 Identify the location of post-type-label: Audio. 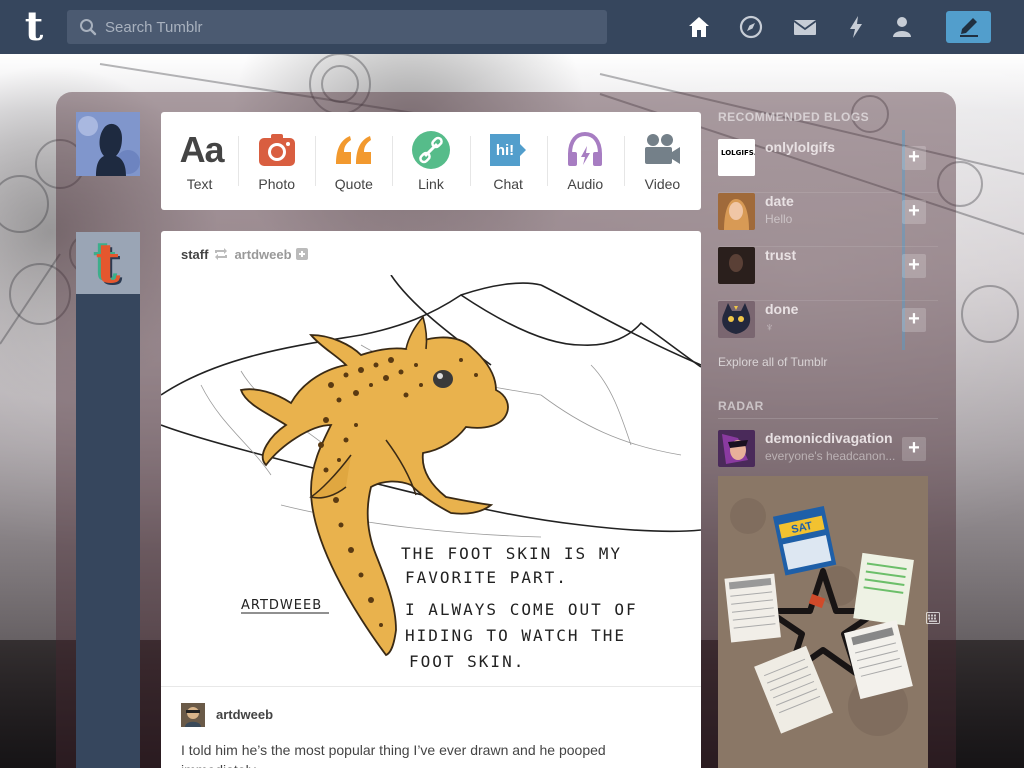
(585, 184).